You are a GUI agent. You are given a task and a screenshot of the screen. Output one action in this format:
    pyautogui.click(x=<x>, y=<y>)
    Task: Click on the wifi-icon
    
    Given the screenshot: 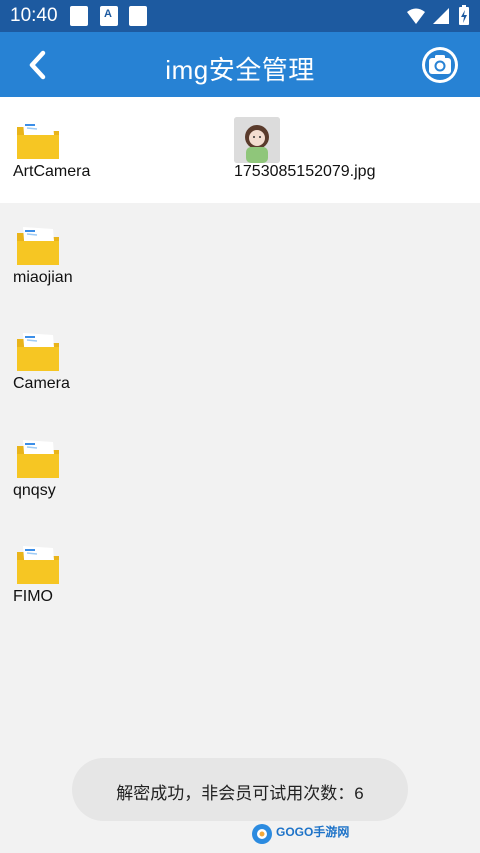 What is the action you would take?
    pyautogui.click(x=416, y=16)
    